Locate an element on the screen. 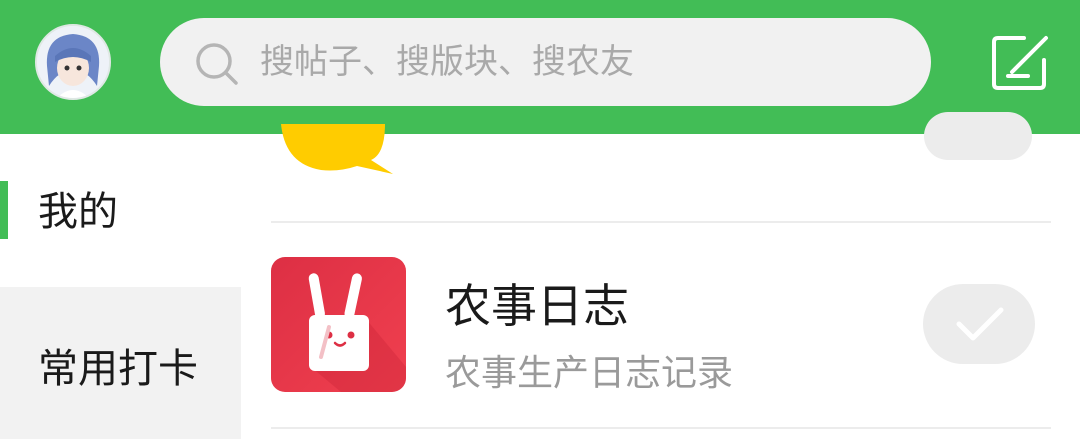 Image resolution: width=1080 pixels, height=439 pixels. user-avatar-icon is located at coordinates (73, 62).